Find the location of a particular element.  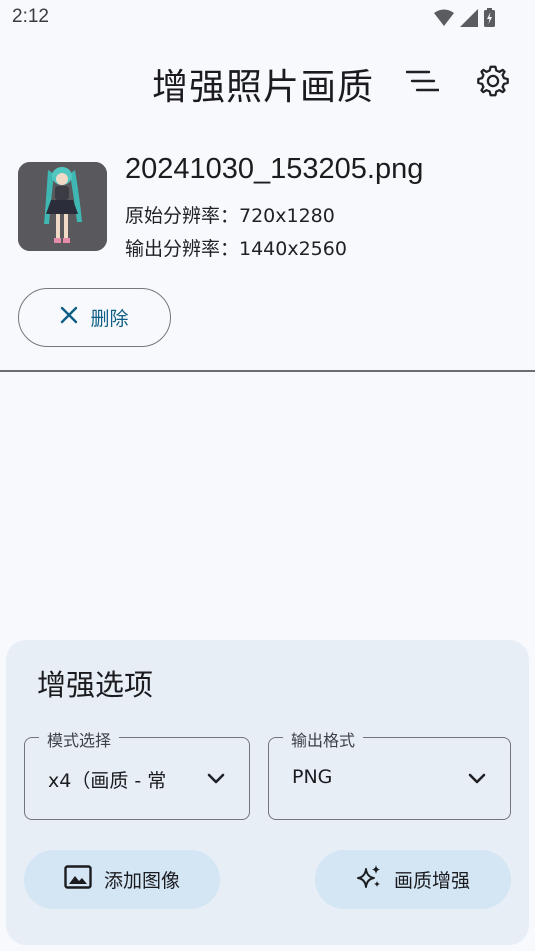

delete-button: 删除 is located at coordinates (94, 317).